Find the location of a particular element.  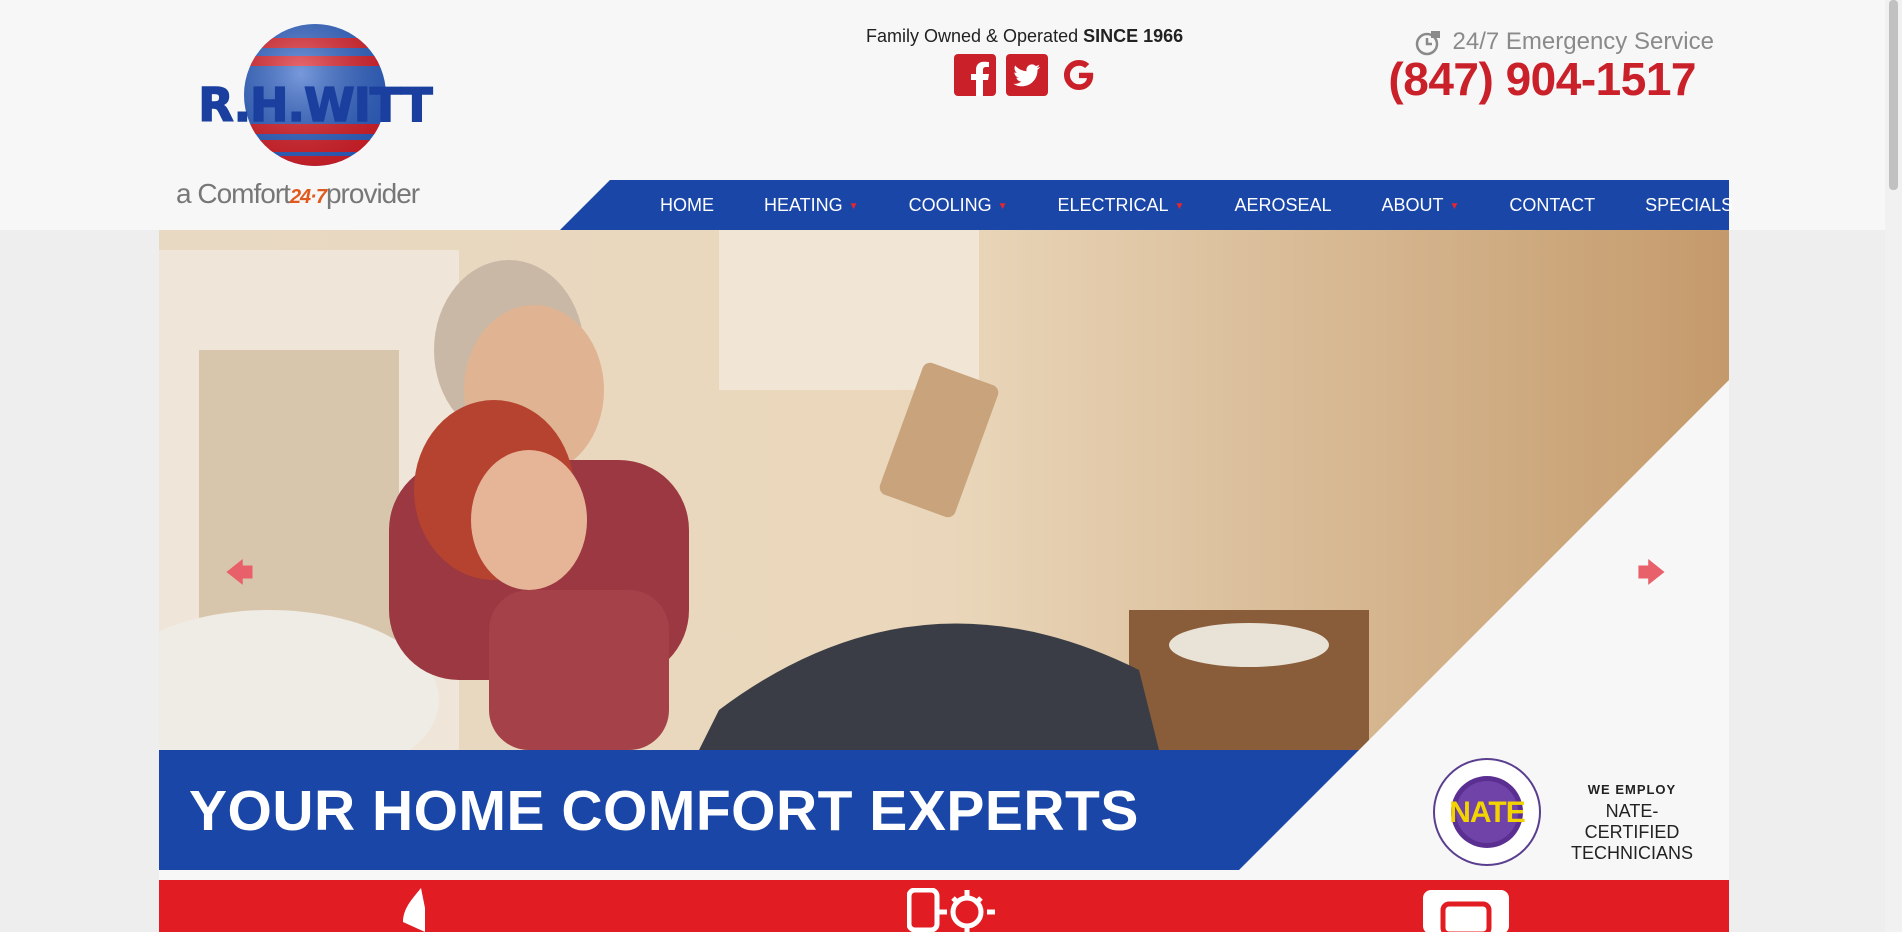

social-links is located at coordinates (1027, 75).